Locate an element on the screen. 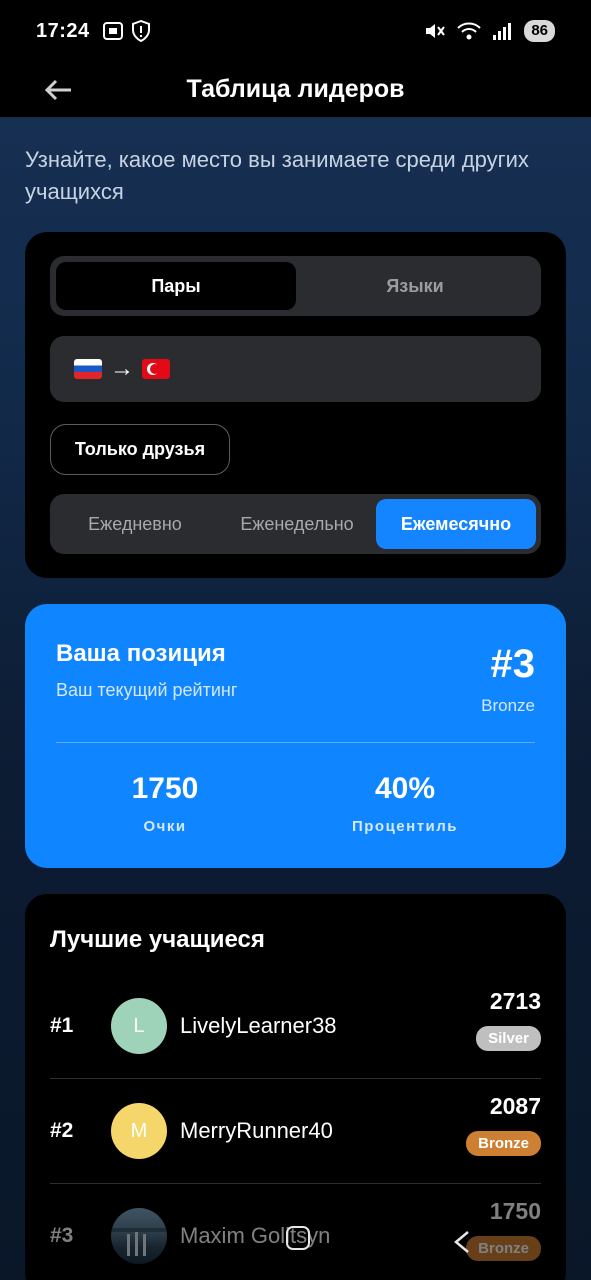 This screenshot has height=1280, width=591. points-stat: 1750 Очки is located at coordinates (165, 803).